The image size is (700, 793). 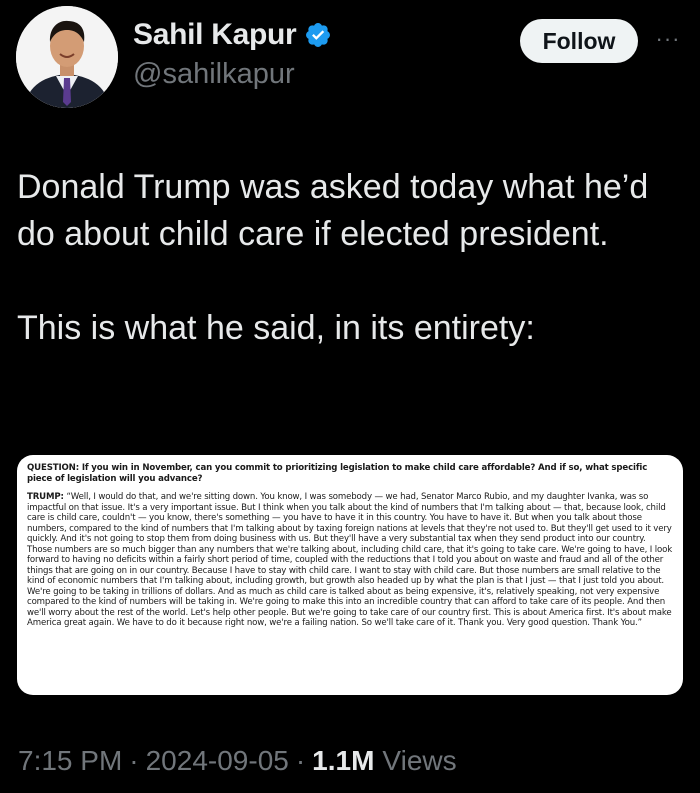 What do you see at coordinates (419, 760) in the screenshot?
I see `views-label: Views` at bounding box center [419, 760].